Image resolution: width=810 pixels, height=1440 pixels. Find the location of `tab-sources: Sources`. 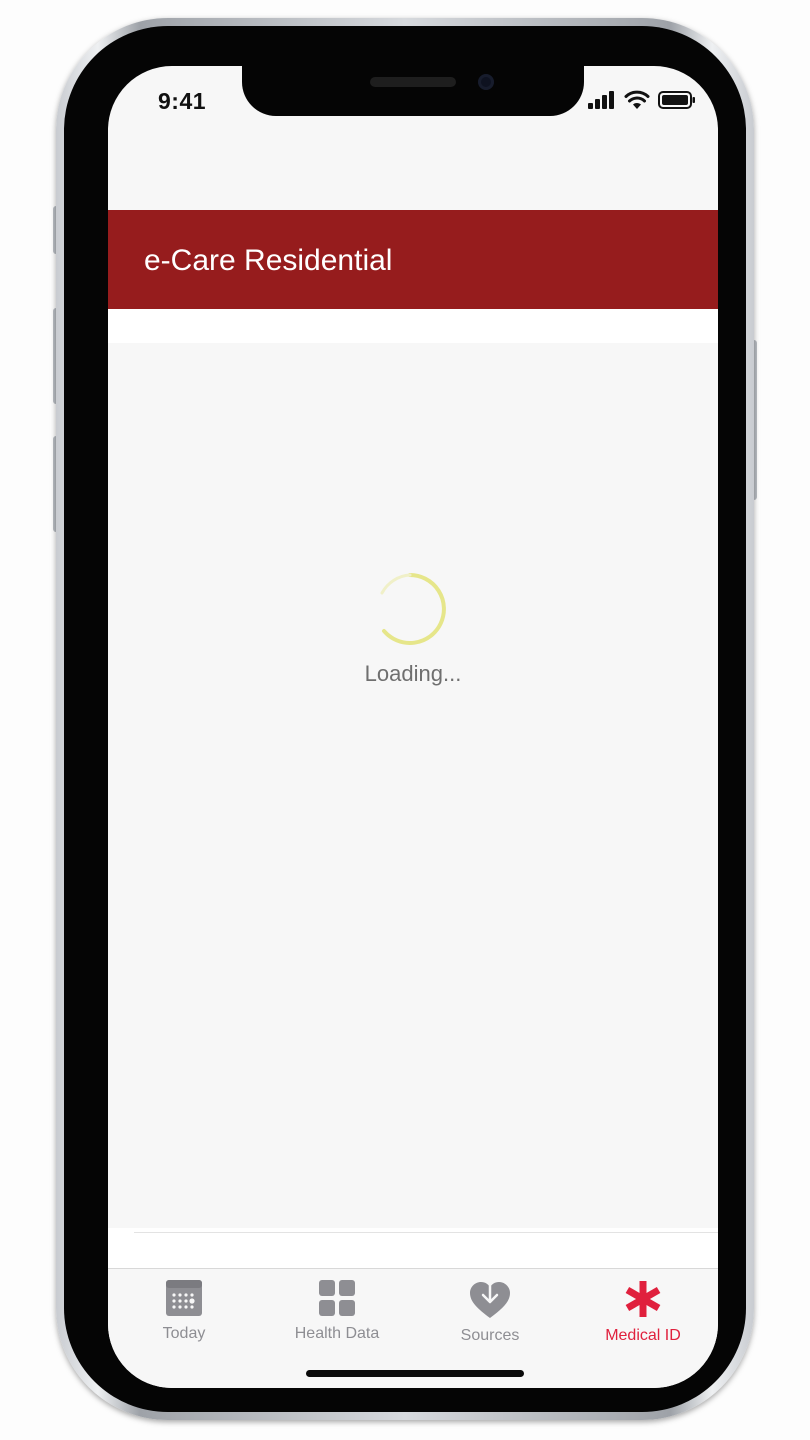

tab-sources: Sources is located at coordinates (490, 1312).